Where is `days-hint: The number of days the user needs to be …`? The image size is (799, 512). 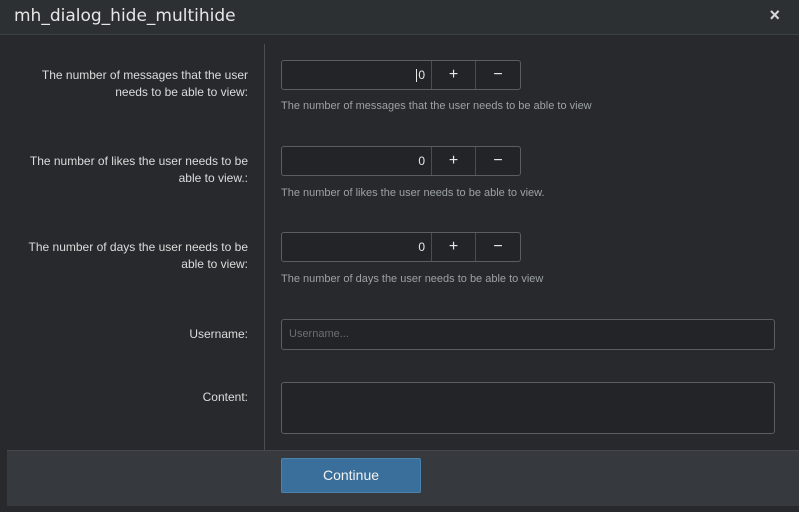 days-hint: The number of days the user needs to be … is located at coordinates (412, 279).